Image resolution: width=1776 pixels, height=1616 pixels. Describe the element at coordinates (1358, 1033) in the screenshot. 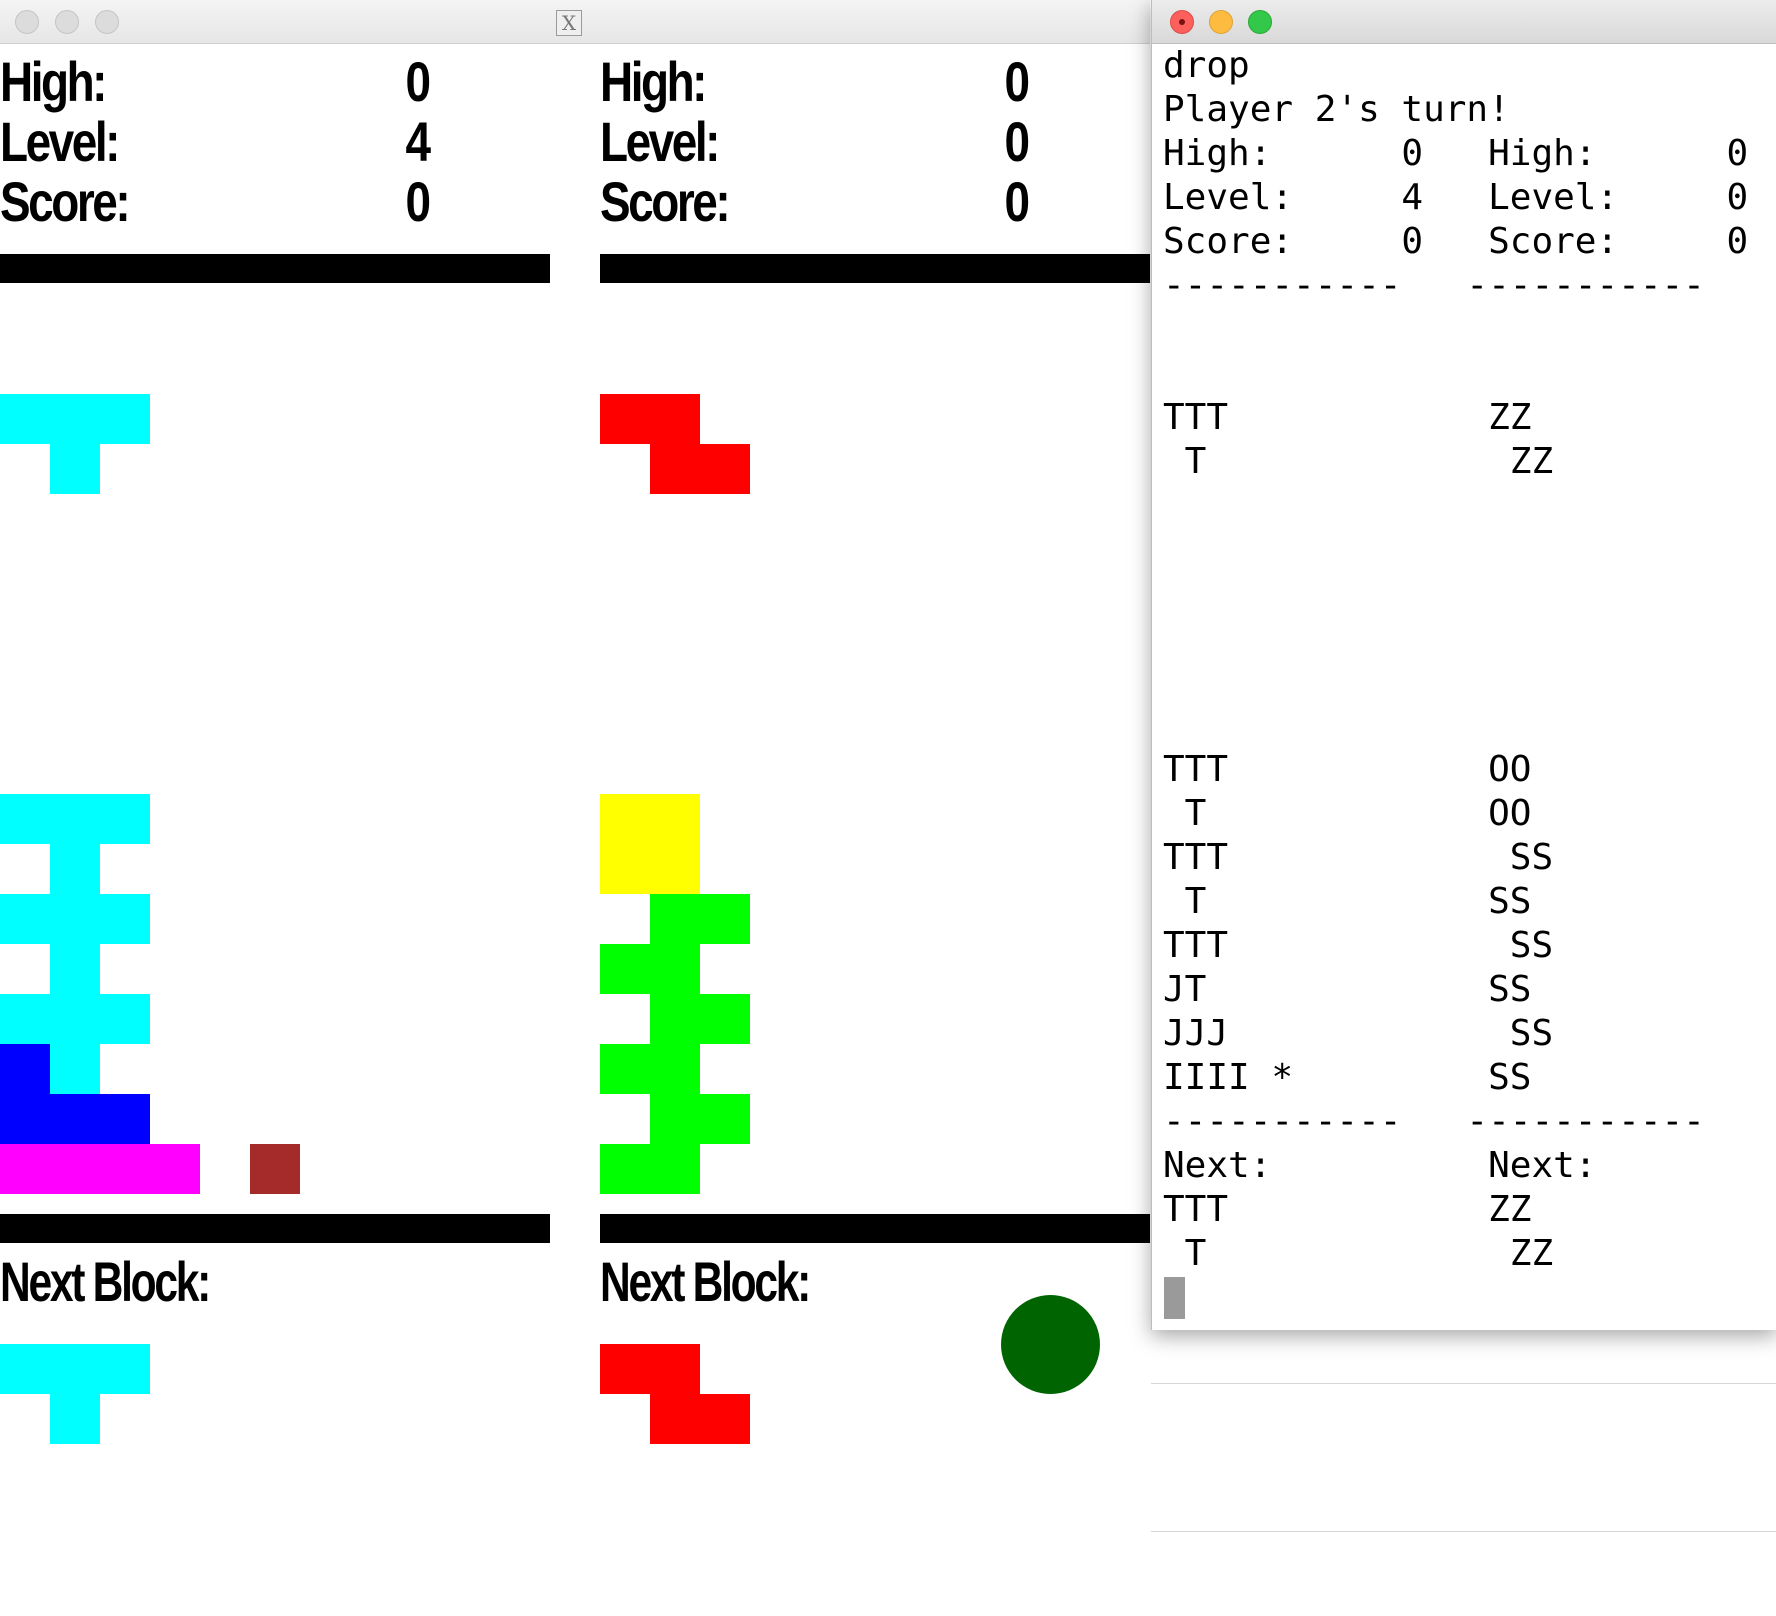

I see `terminal-line: JJJ SS` at that location.